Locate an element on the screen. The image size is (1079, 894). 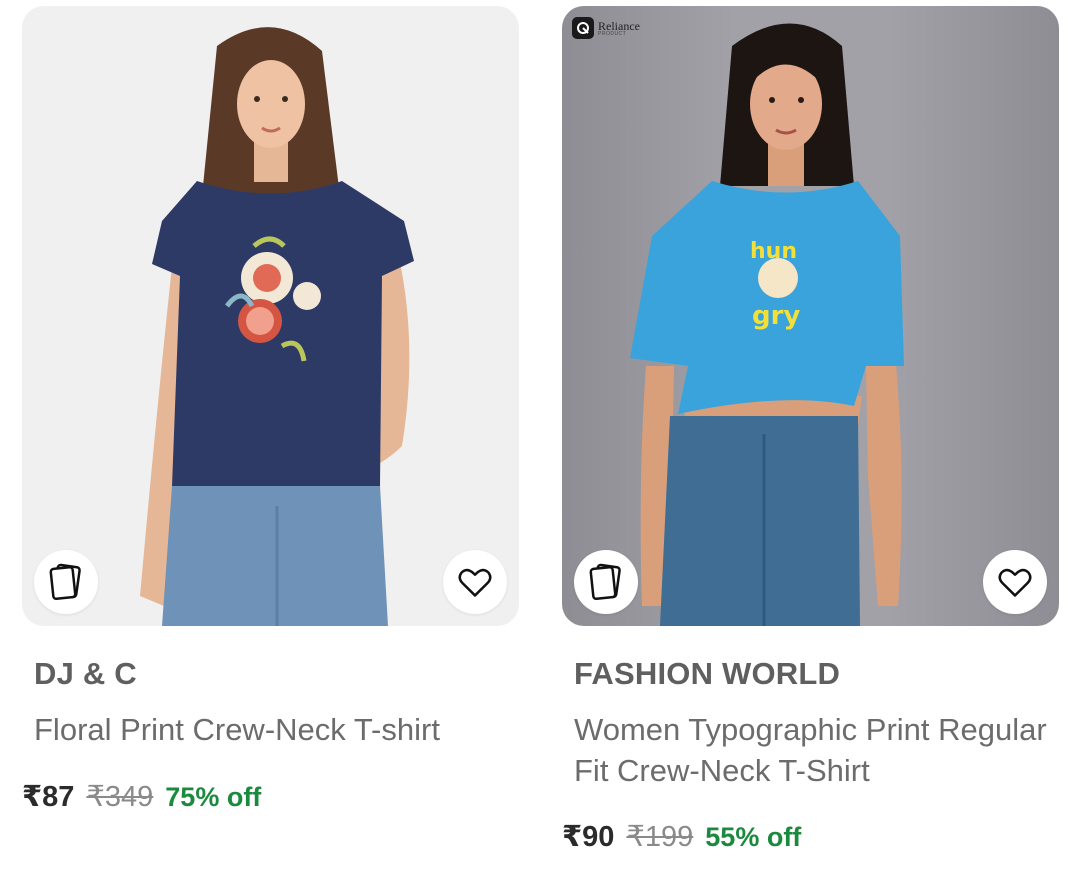
product-brand: DJ & C is located at coordinates (85, 673).